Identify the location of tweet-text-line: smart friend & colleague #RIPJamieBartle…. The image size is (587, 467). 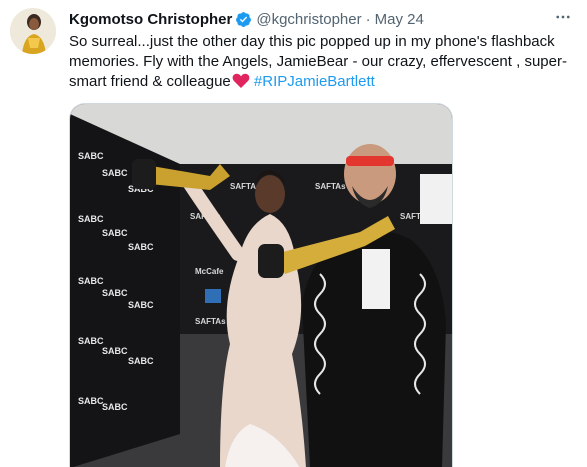
(324, 82).